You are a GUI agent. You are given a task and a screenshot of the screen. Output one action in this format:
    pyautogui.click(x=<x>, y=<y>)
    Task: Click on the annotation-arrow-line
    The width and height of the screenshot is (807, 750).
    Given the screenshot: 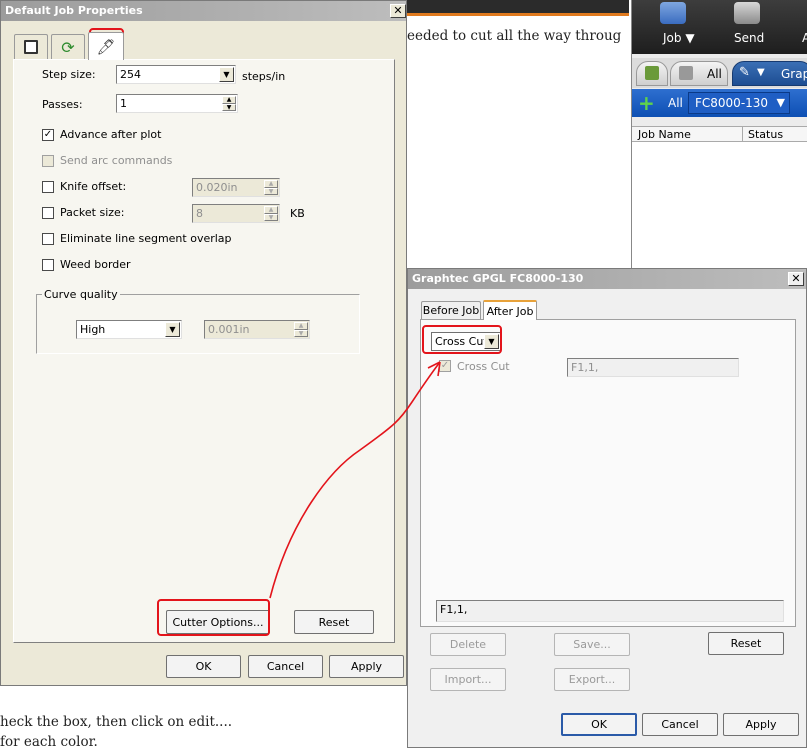 What is the action you would take?
    pyautogui.click(x=355, y=480)
    